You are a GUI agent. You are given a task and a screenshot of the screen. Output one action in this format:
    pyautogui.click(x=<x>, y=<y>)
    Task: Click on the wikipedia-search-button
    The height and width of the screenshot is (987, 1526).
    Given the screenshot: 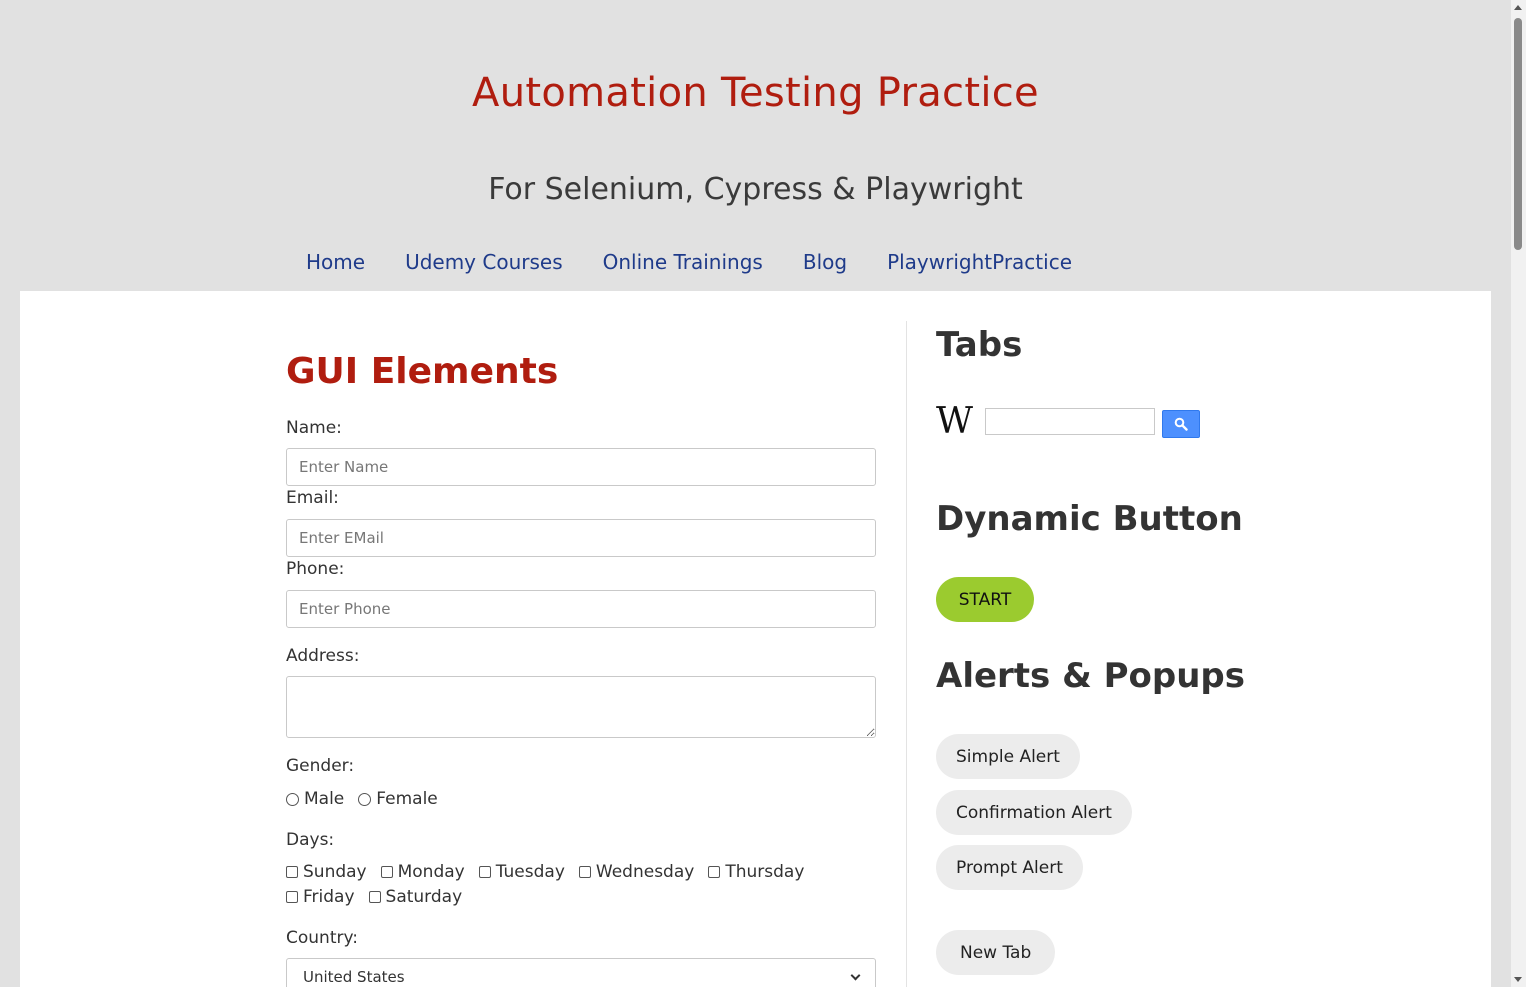 What is the action you would take?
    pyautogui.click(x=1181, y=424)
    